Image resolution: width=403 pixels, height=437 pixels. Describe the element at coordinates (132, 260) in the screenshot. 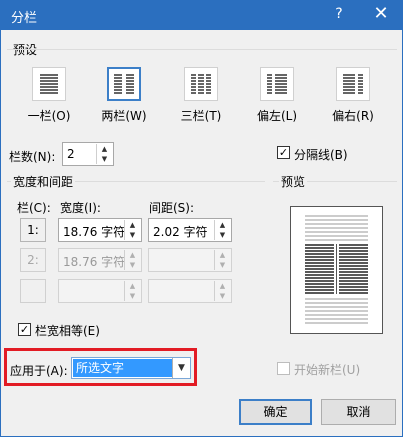

I see `width-spin-2: ▲ ▼` at that location.